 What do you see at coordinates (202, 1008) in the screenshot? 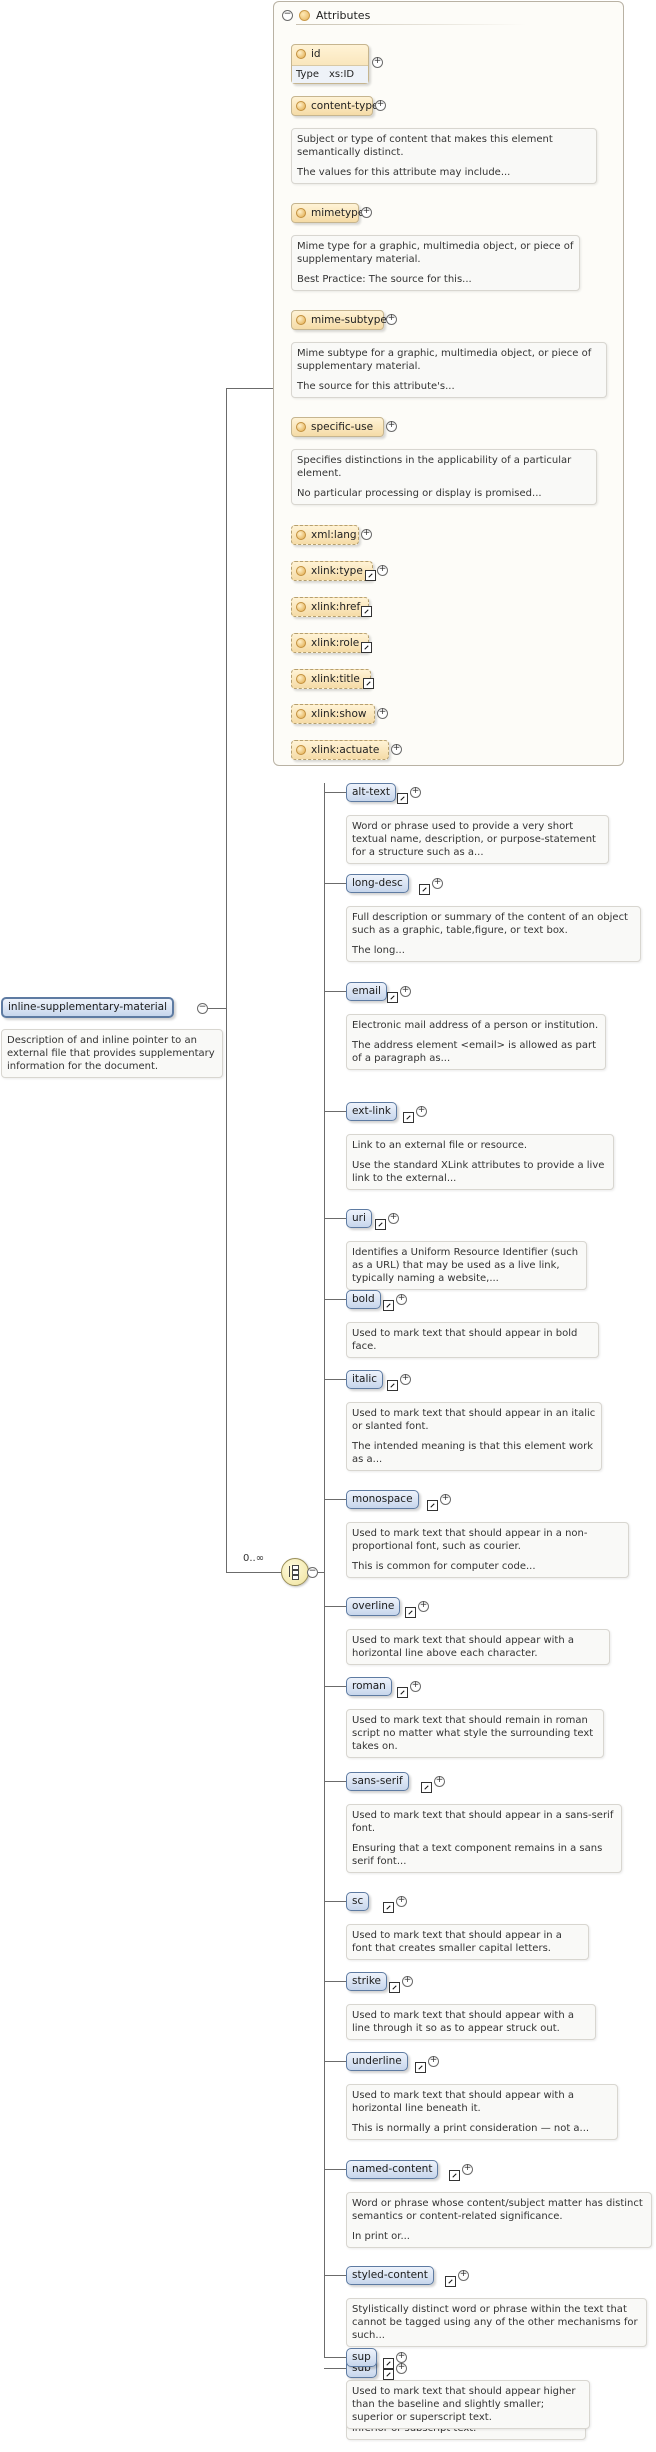
I see `root-collapse-button` at bounding box center [202, 1008].